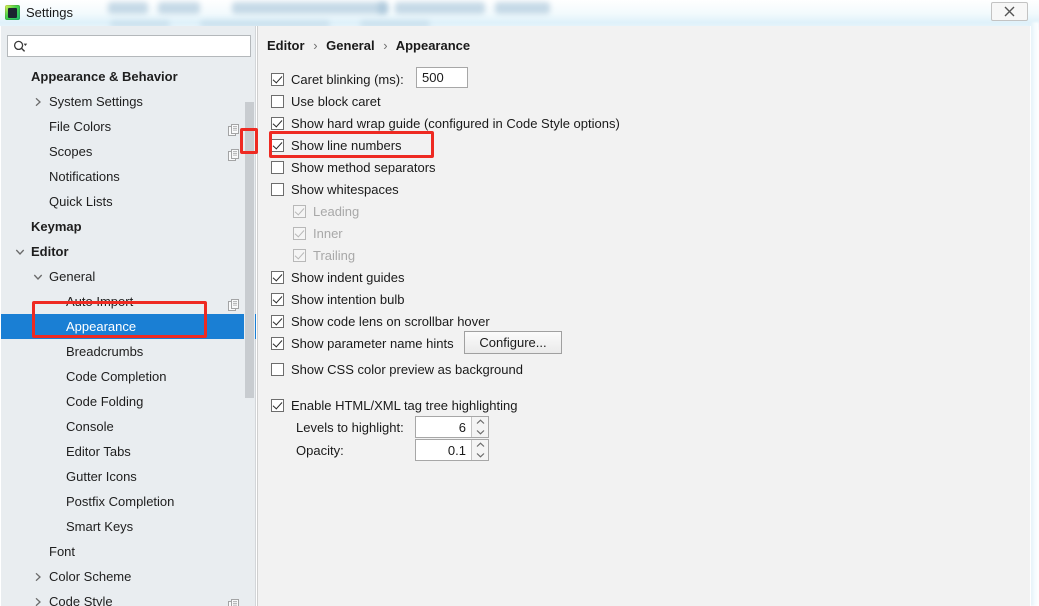  Describe the element at coordinates (336, 101) in the screenshot. I see `option-label: Use block caret` at that location.